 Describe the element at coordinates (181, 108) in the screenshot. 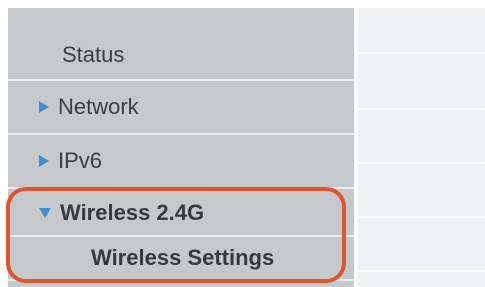

I see `sidebar-item-network: Network` at that location.